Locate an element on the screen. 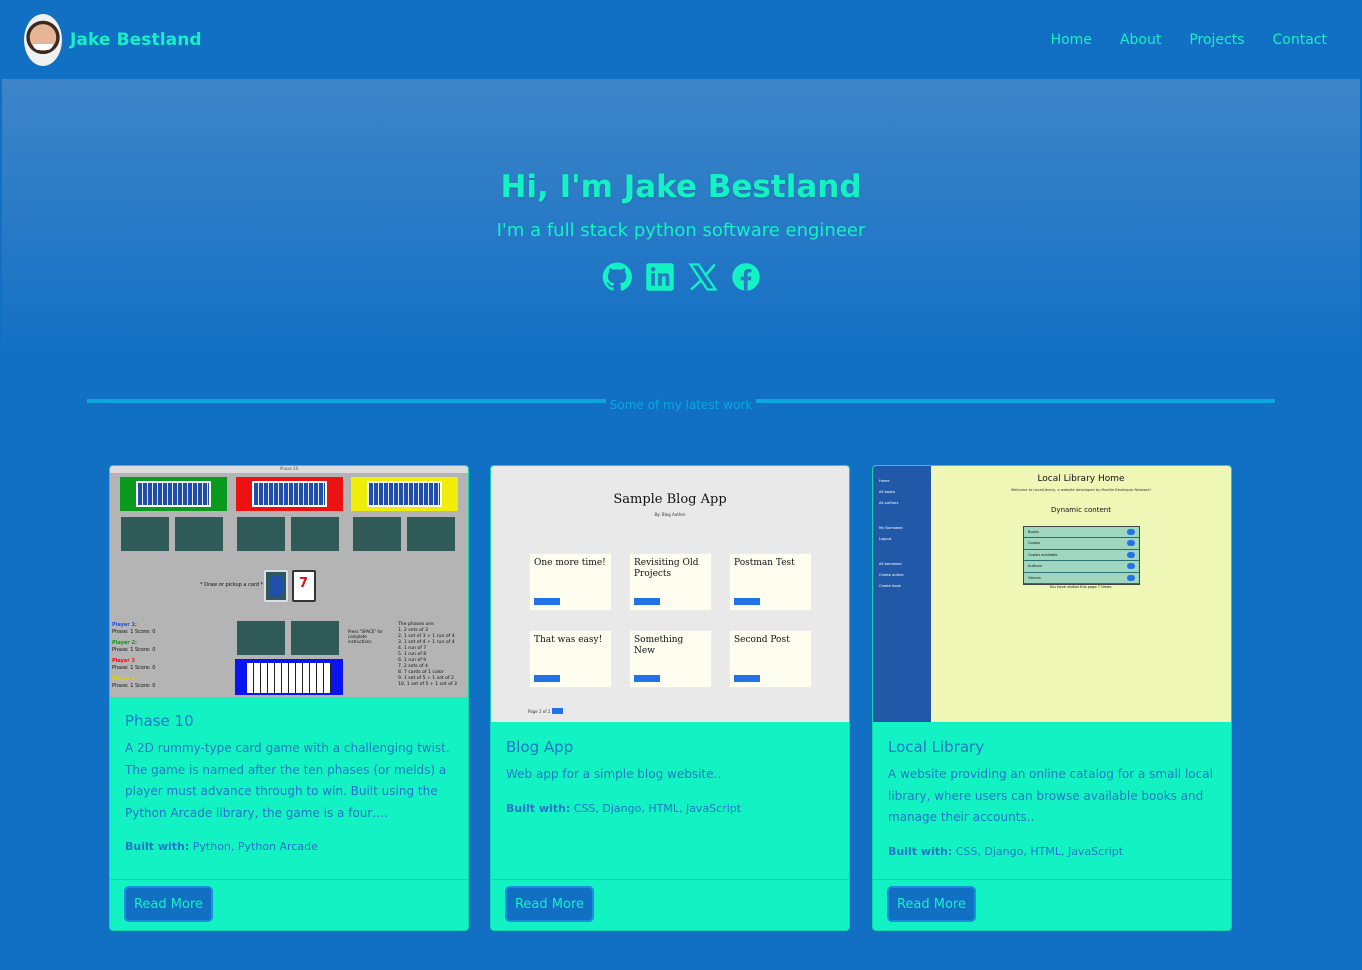 The height and width of the screenshot is (970, 1362). card-built-with: Built with: Python, Python Arcade is located at coordinates (221, 846).